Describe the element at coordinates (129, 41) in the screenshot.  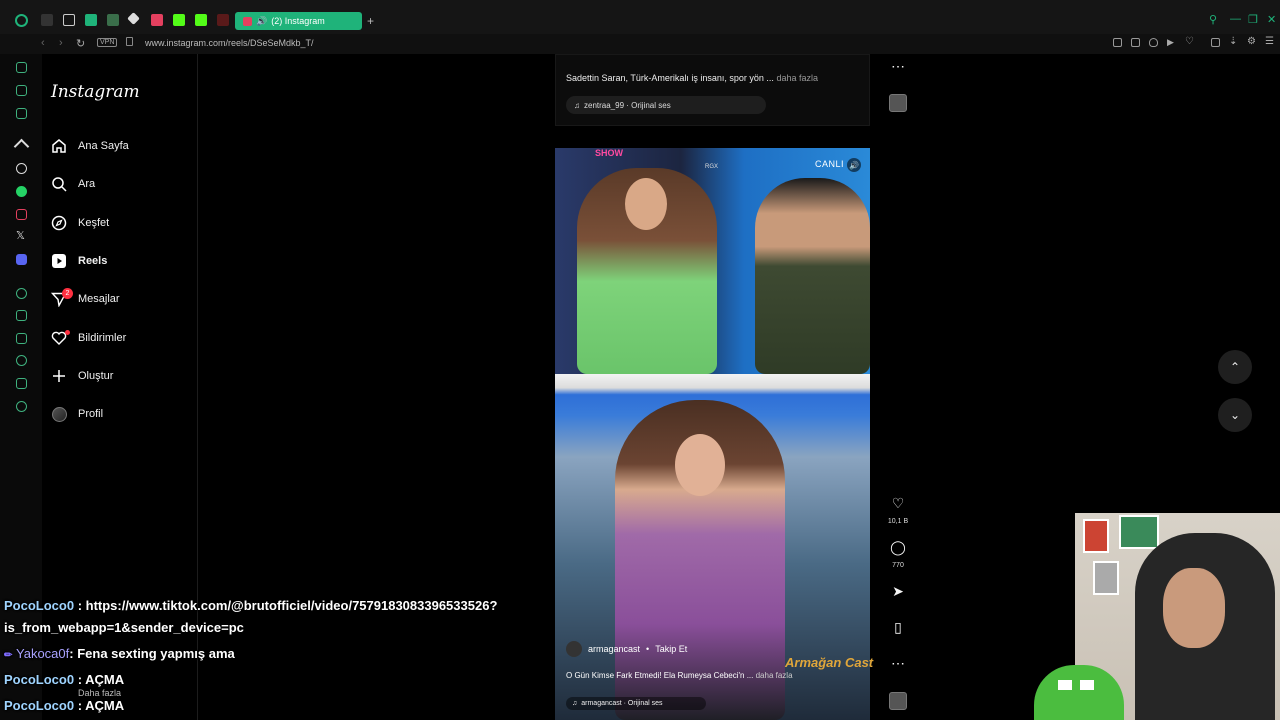
I see `lock-icon` at that location.